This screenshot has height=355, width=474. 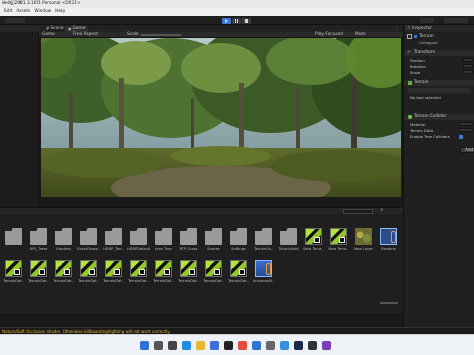 What do you see at coordinates (256, 345) in the screenshot?
I see `mail-icon` at bounding box center [256, 345].